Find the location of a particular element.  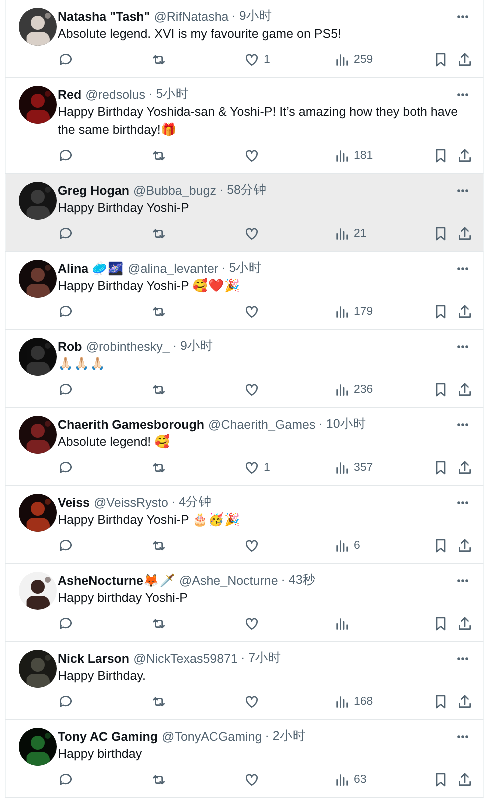

reply-card: Veiss @VeissRysto · 4分钟 Happy Birthday Yoshi-P 🎂🥳🎉 6 is located at coordinates (244, 525).